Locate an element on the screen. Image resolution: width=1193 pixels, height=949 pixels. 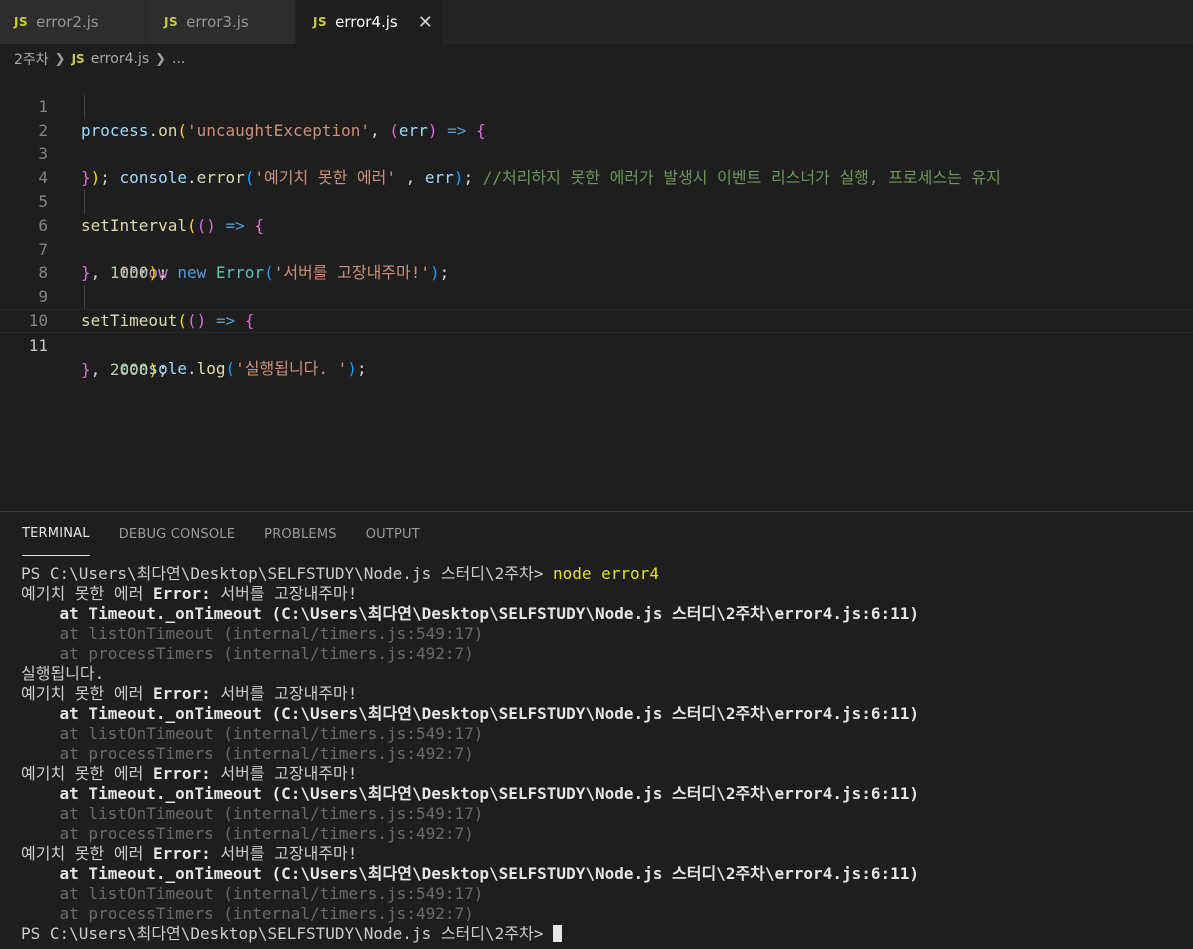
tab-error2-js: JS error2.js is located at coordinates (73, 22).